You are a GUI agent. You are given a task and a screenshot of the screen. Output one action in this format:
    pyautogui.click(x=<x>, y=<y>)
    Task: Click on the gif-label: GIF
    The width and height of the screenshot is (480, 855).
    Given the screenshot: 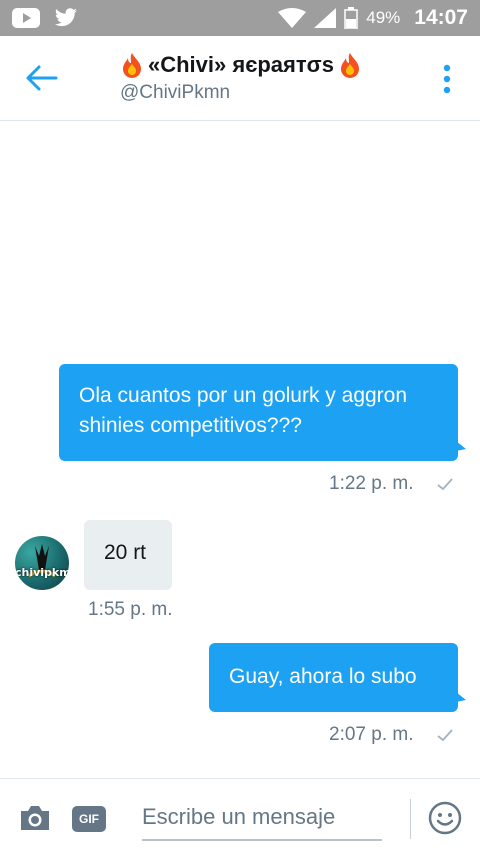 What is the action you would take?
    pyautogui.click(x=89, y=819)
    